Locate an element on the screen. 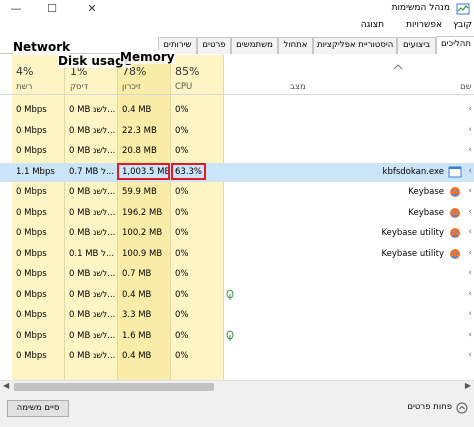 The image size is (474, 427). sort-chevron-up-icon is located at coordinates (398, 67).